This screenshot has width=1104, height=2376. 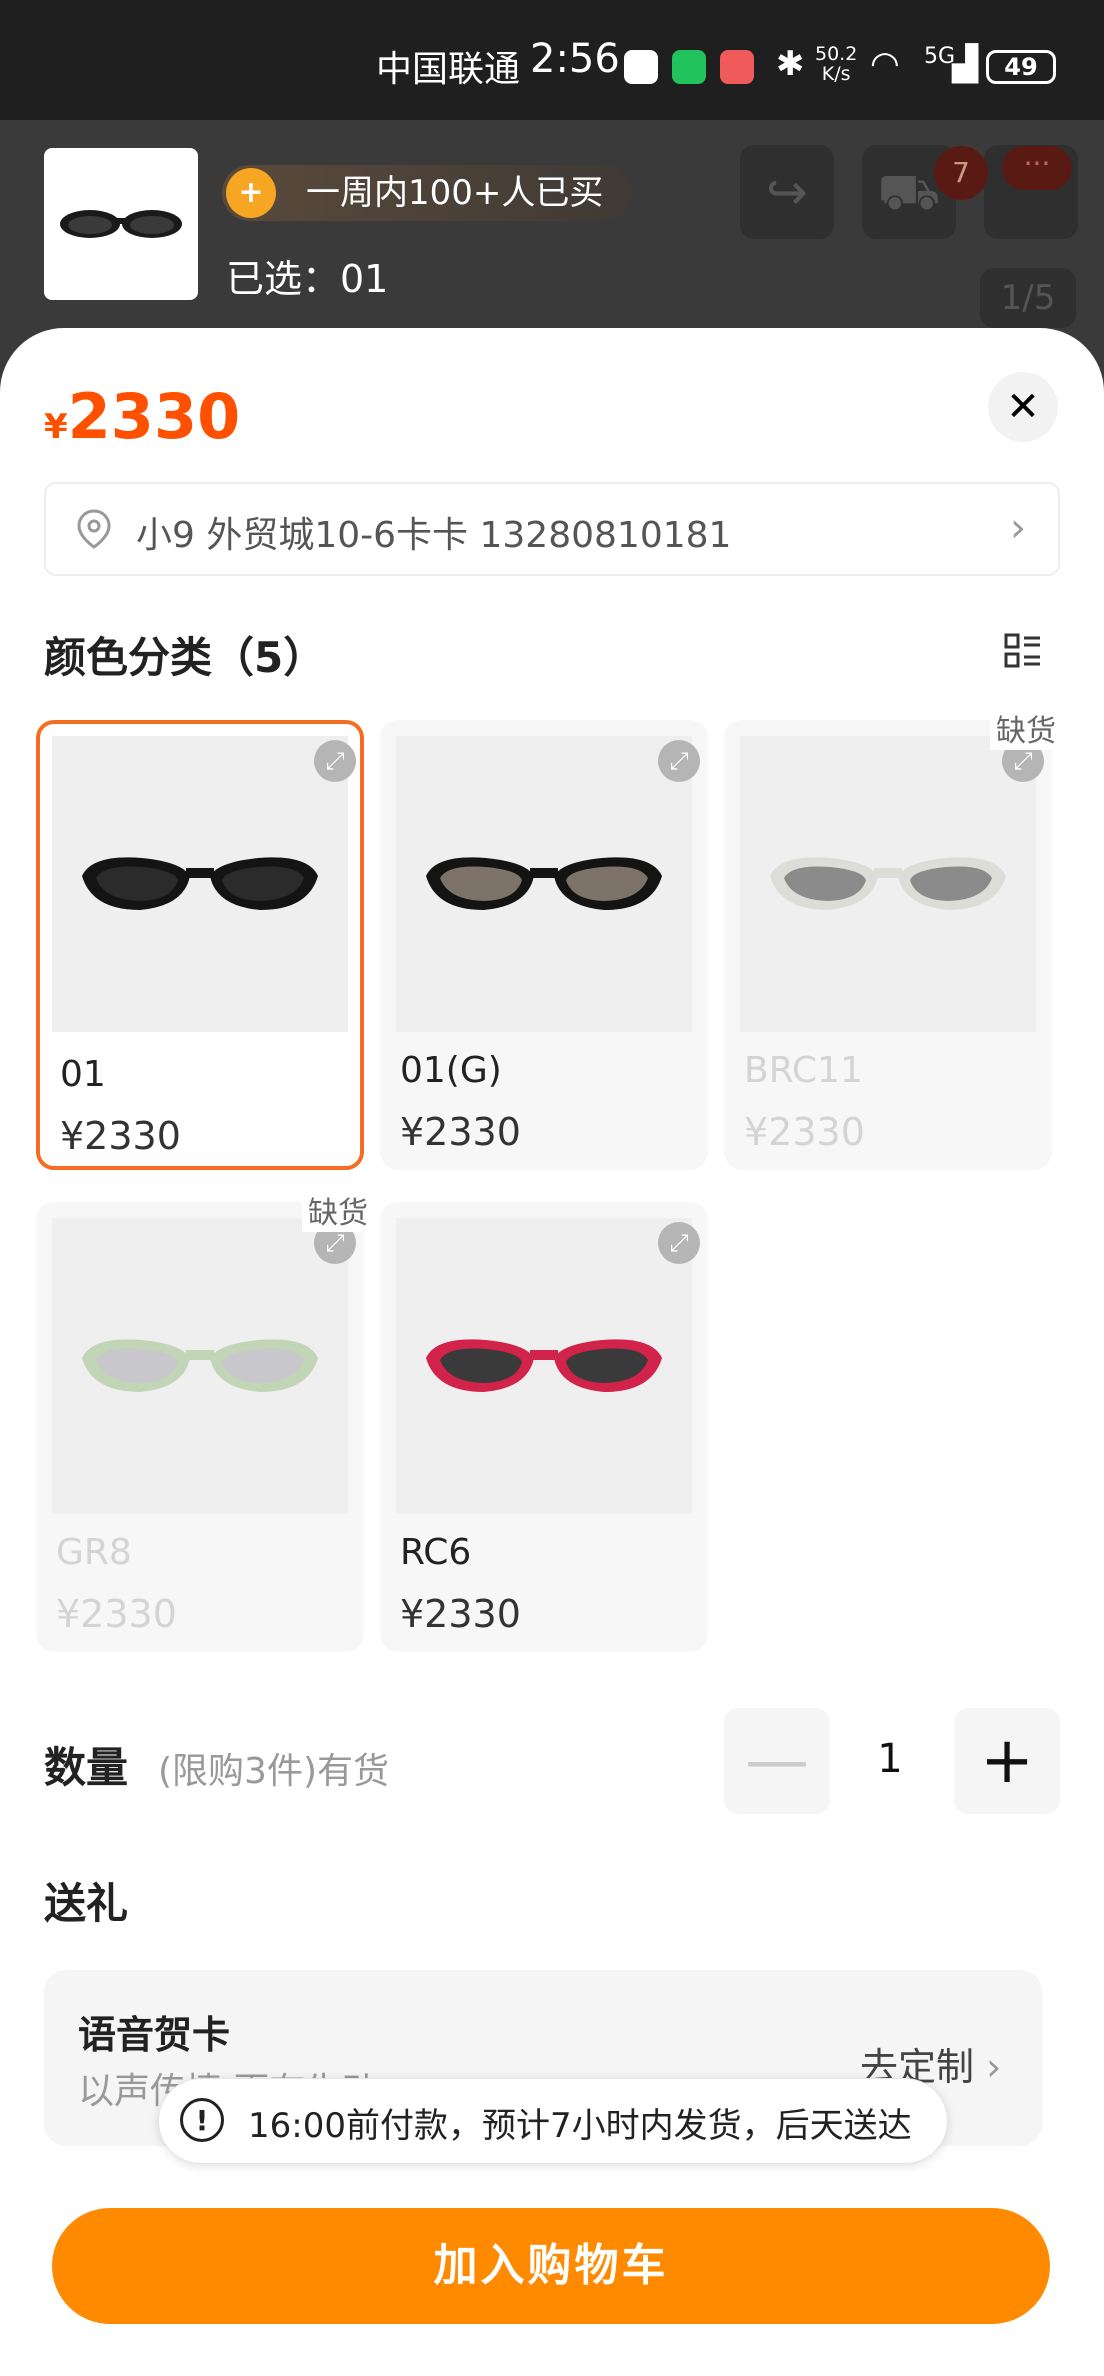 What do you see at coordinates (273, 1771) in the screenshot?
I see `quantity-note: (限购3件)有货` at bounding box center [273, 1771].